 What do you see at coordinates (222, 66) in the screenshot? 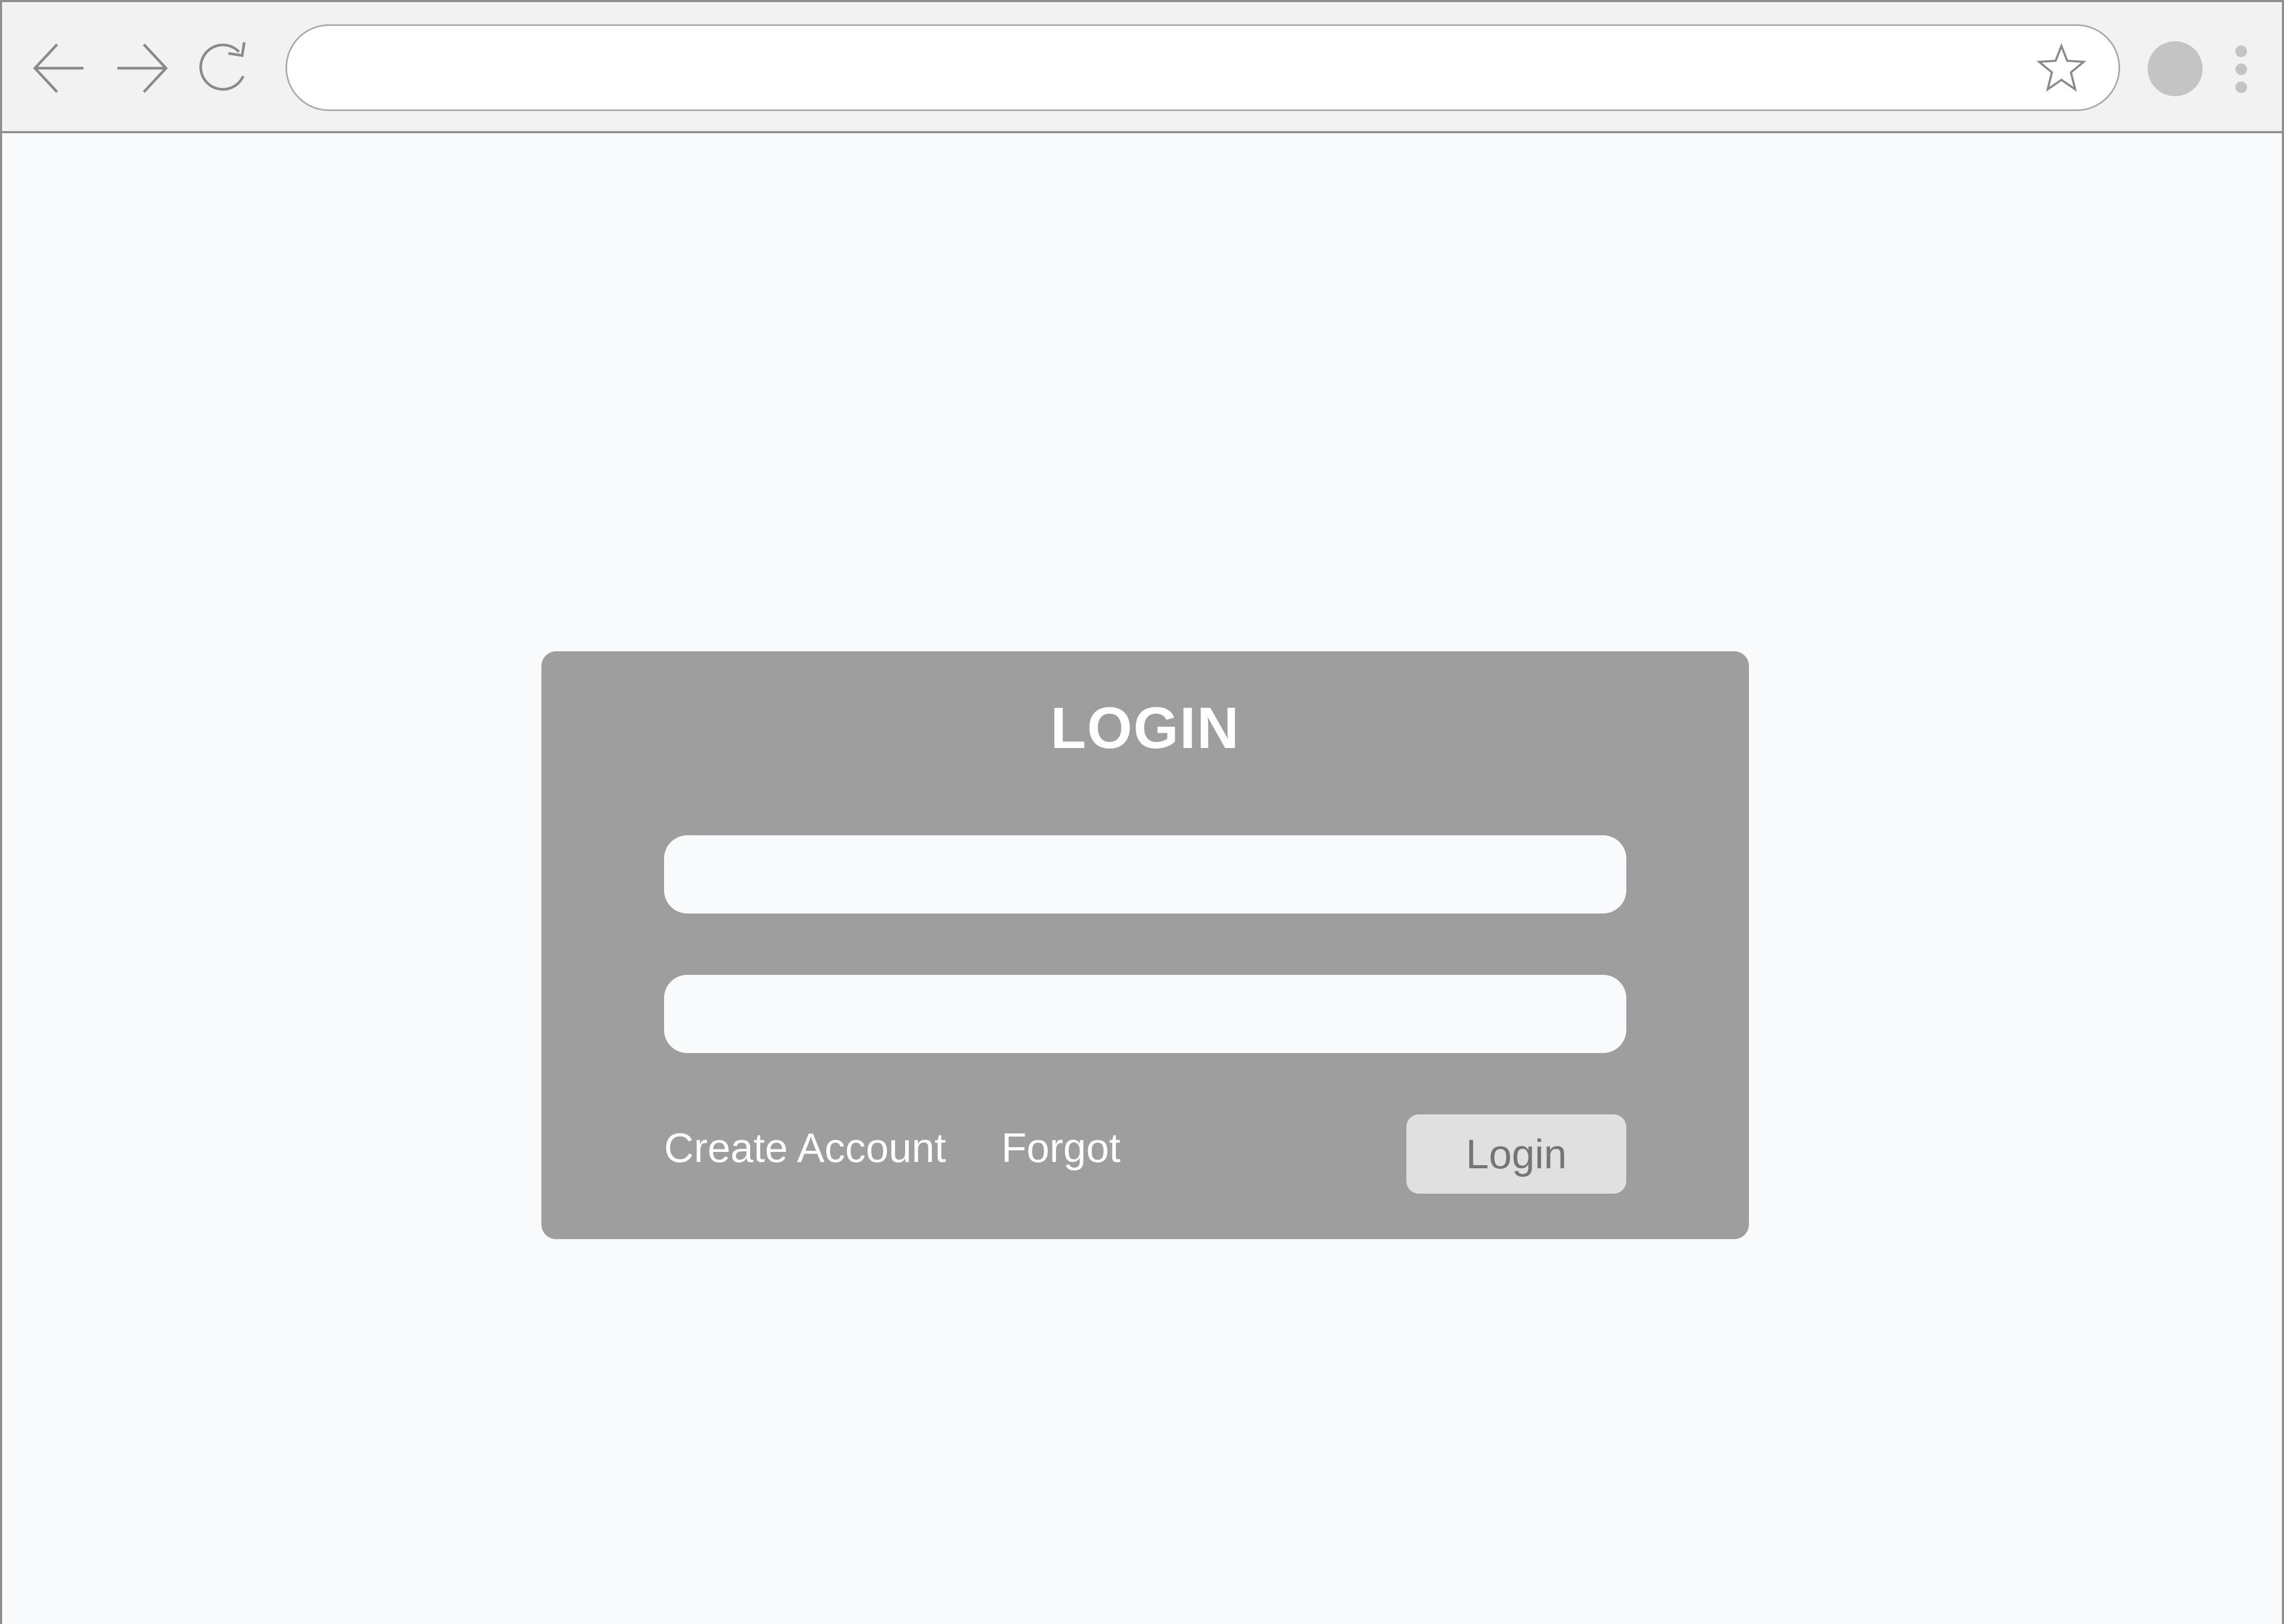
I see `reload-icon` at bounding box center [222, 66].